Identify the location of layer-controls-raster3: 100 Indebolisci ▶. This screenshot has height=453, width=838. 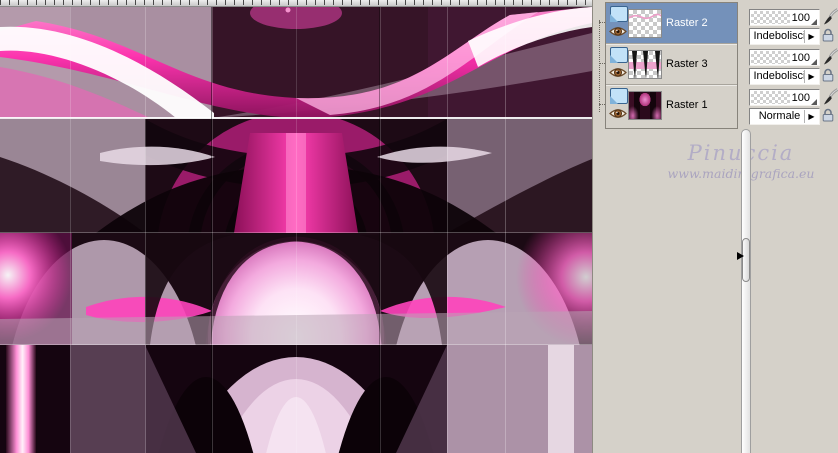
(784, 67).